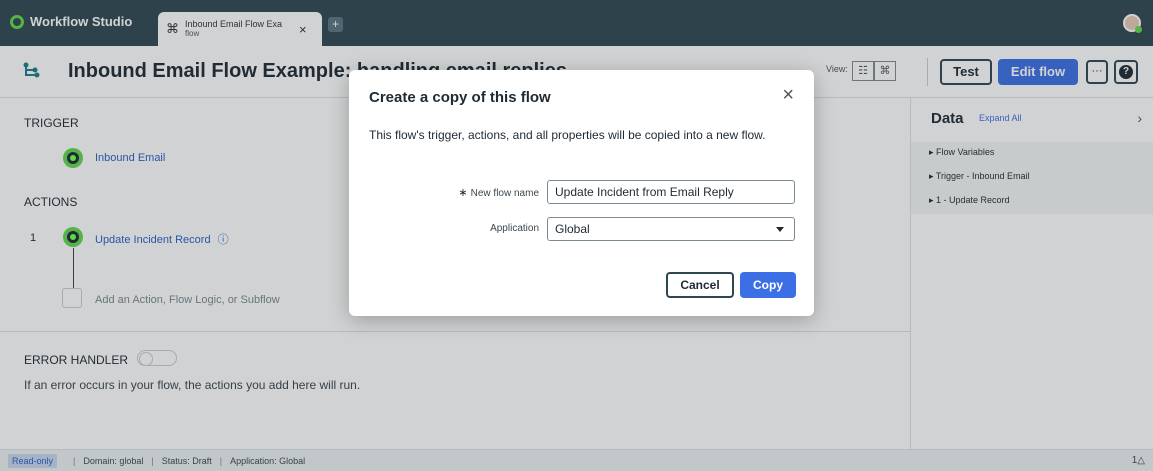 This screenshot has width=1153, height=471. I want to click on chevron-down-icon, so click(780, 229).